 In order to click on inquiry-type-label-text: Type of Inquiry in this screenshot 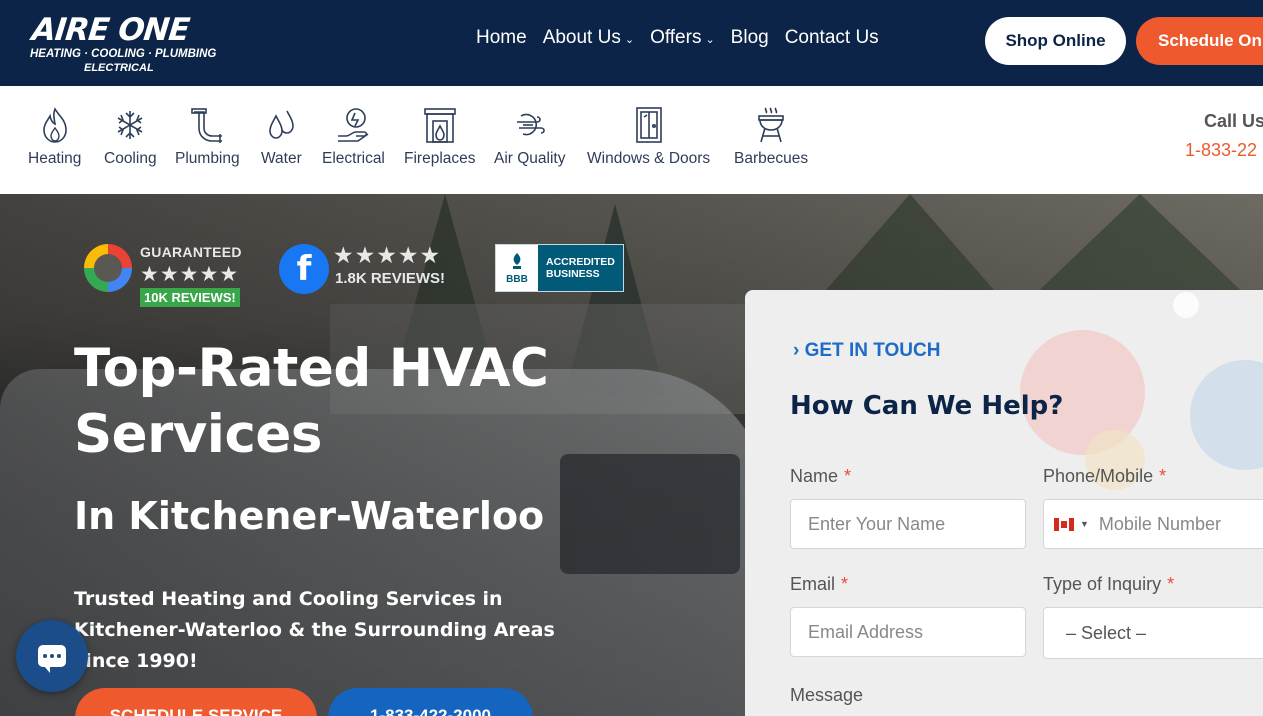, I will do `click(1102, 584)`.